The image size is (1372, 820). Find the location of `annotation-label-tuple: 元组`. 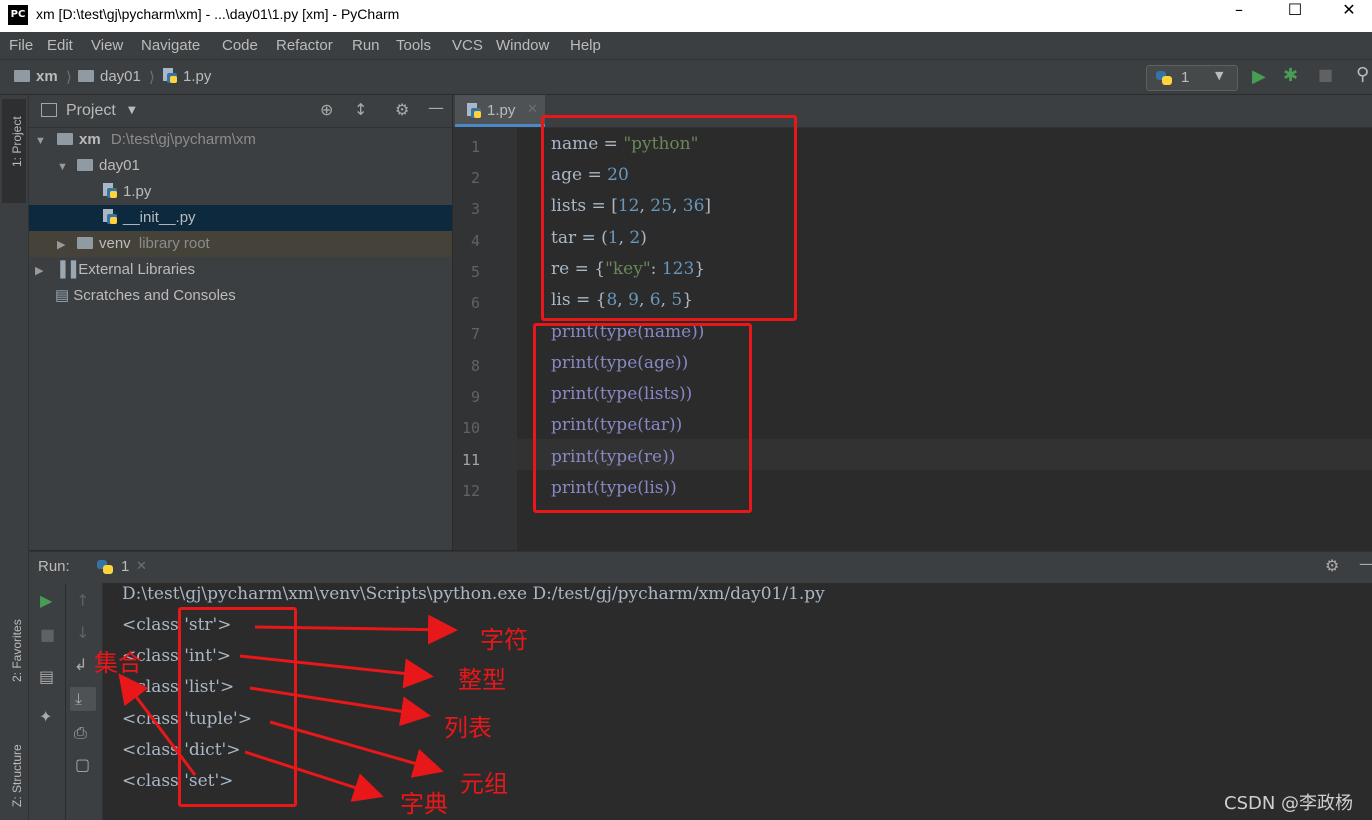

annotation-label-tuple: 元组 is located at coordinates (484, 784).